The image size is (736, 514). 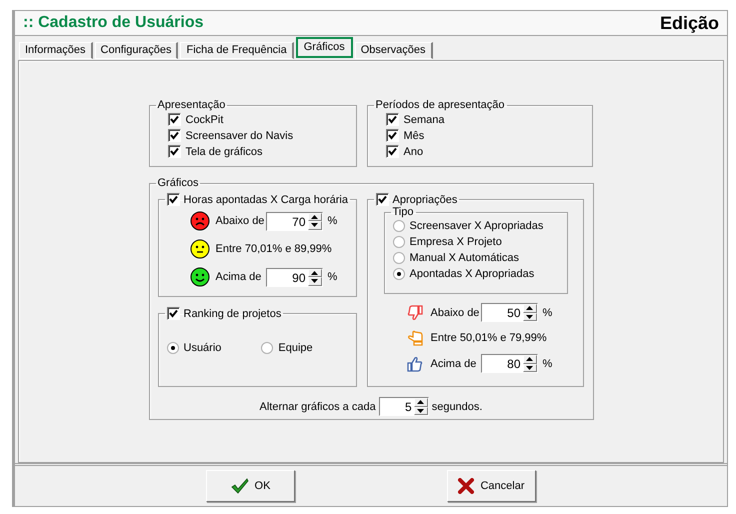 What do you see at coordinates (136, 50) in the screenshot?
I see `tab: Configurações` at bounding box center [136, 50].